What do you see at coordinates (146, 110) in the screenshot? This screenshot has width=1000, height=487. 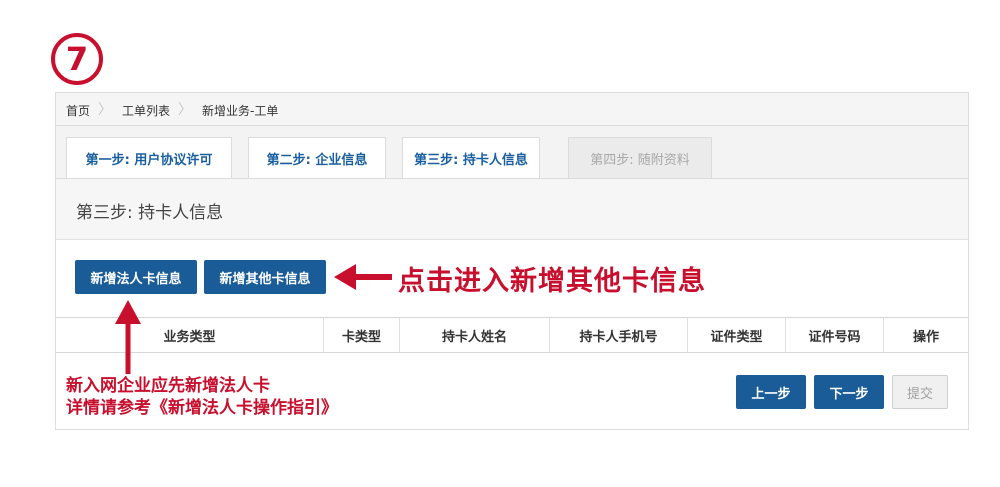 I see `breadcrumb-ticket-list: 工单列表` at bounding box center [146, 110].